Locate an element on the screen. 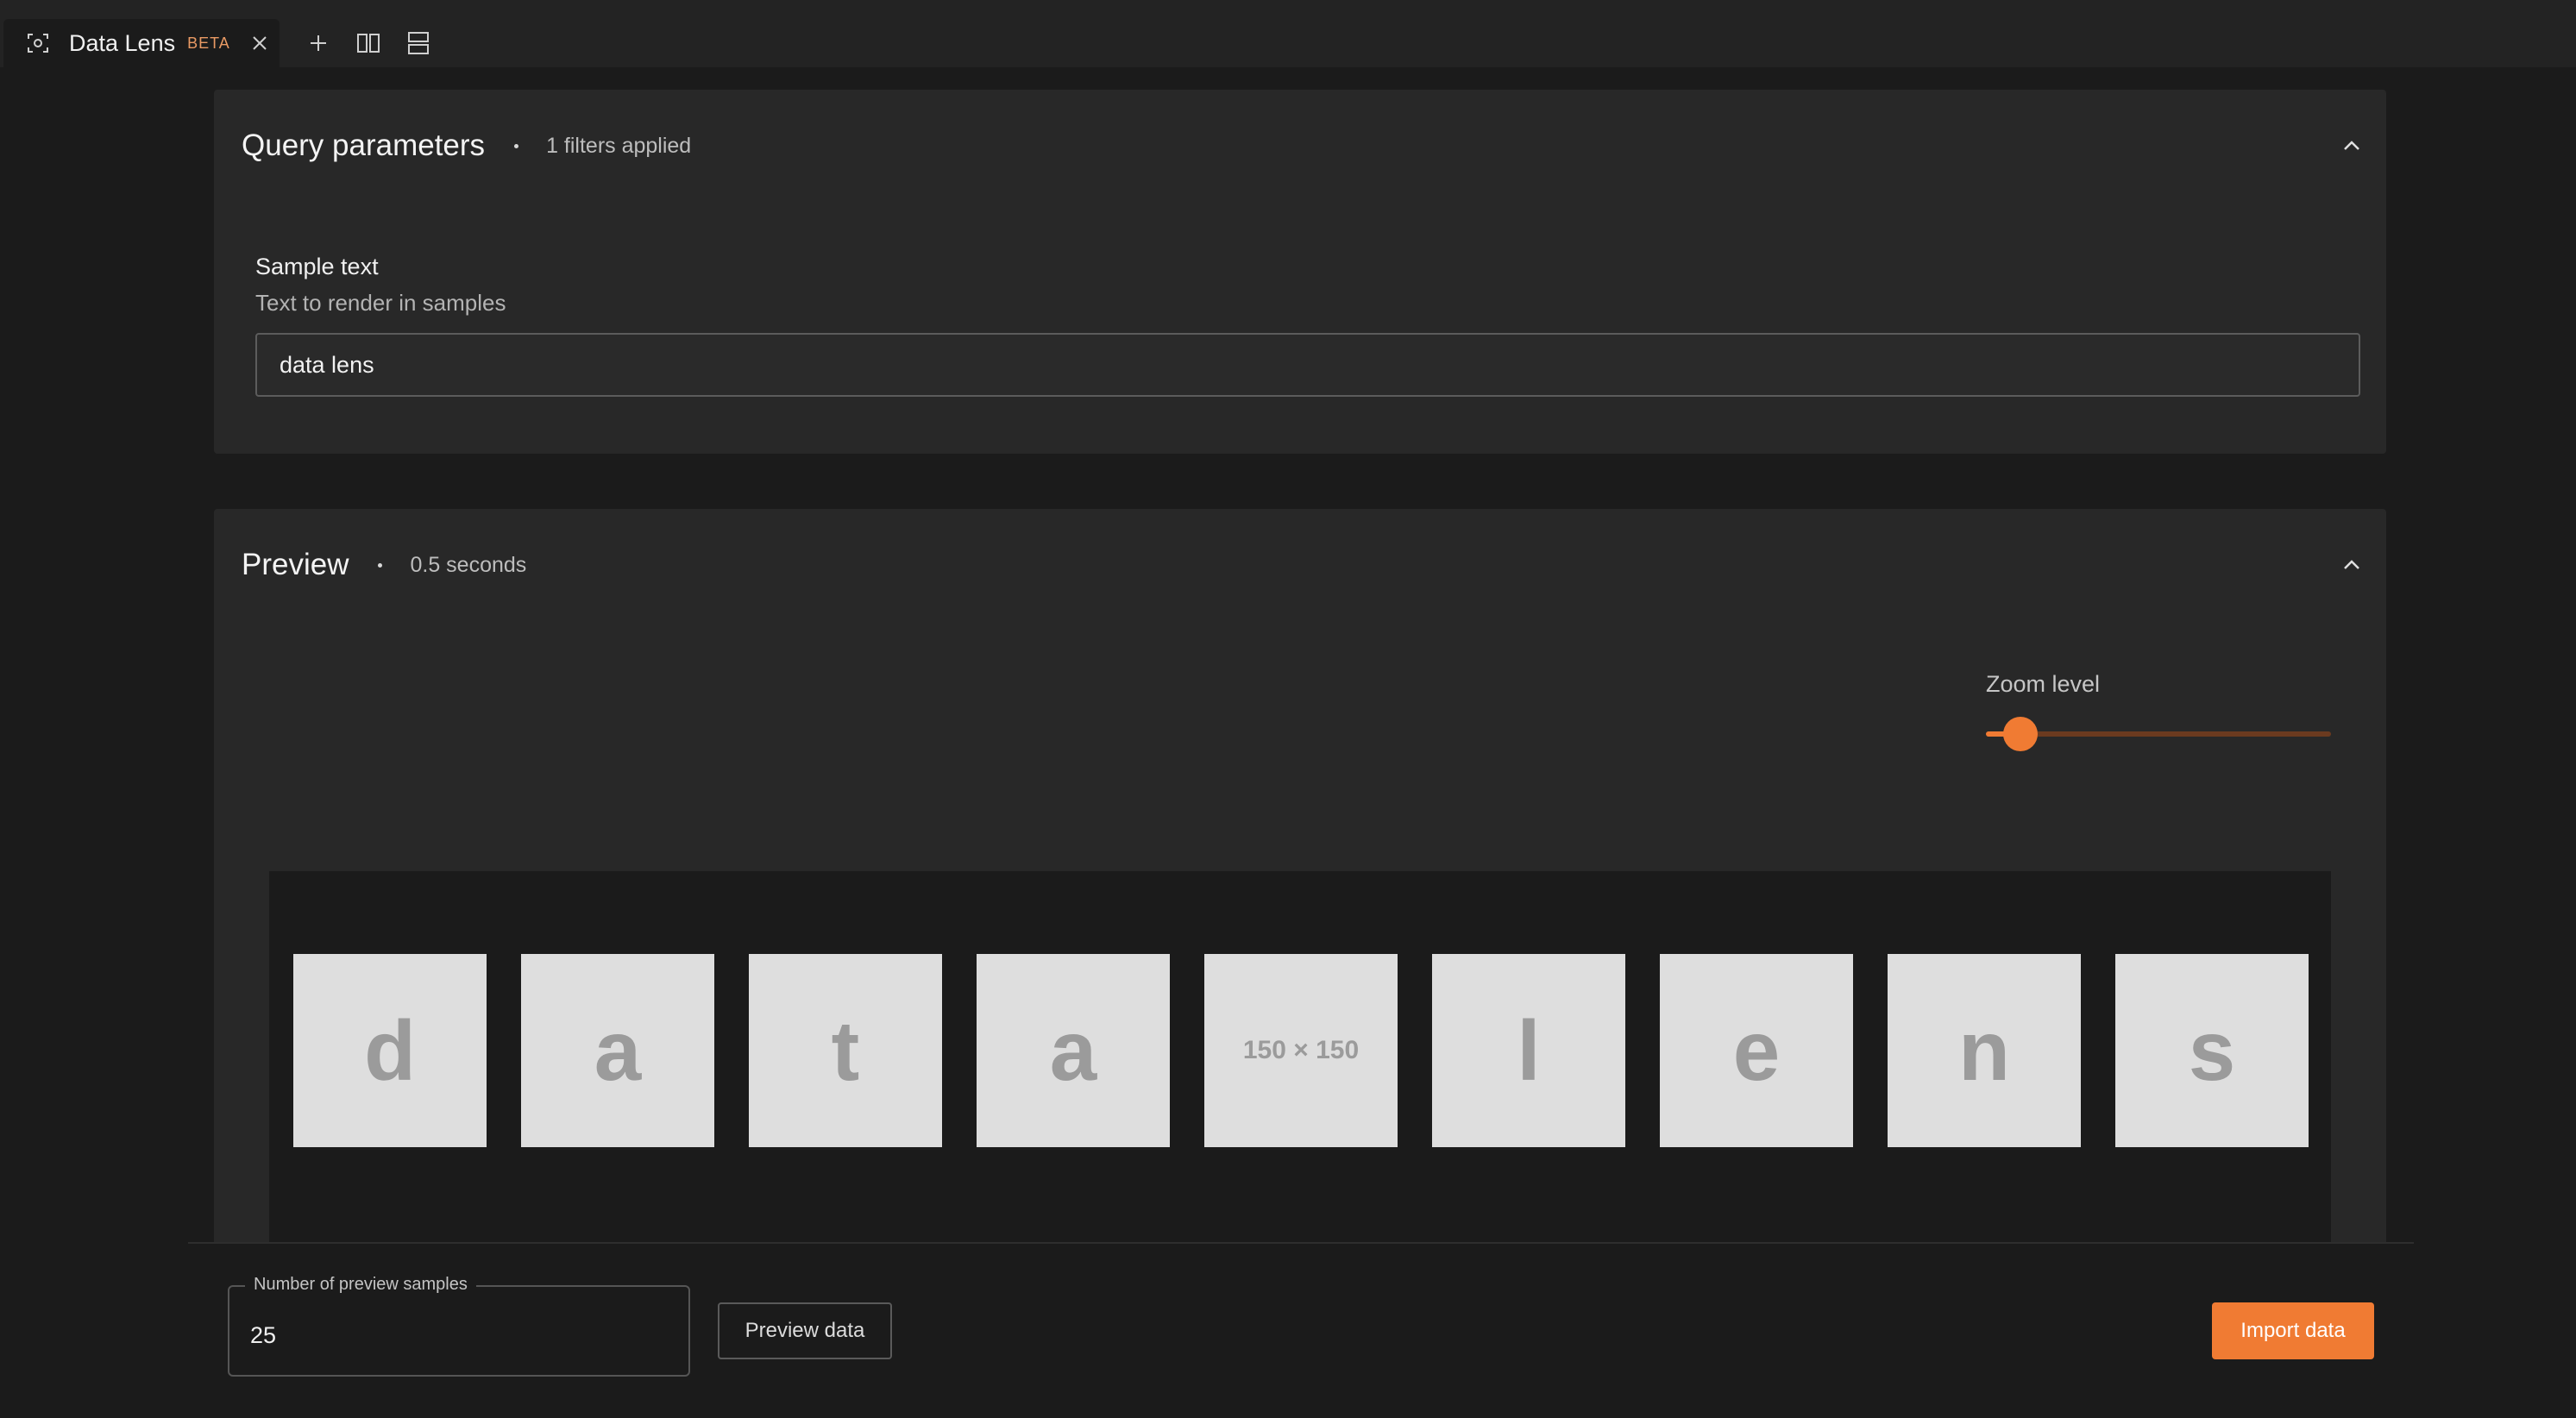 The width and height of the screenshot is (2576, 1418). sample-text-input is located at coordinates (1307, 365).